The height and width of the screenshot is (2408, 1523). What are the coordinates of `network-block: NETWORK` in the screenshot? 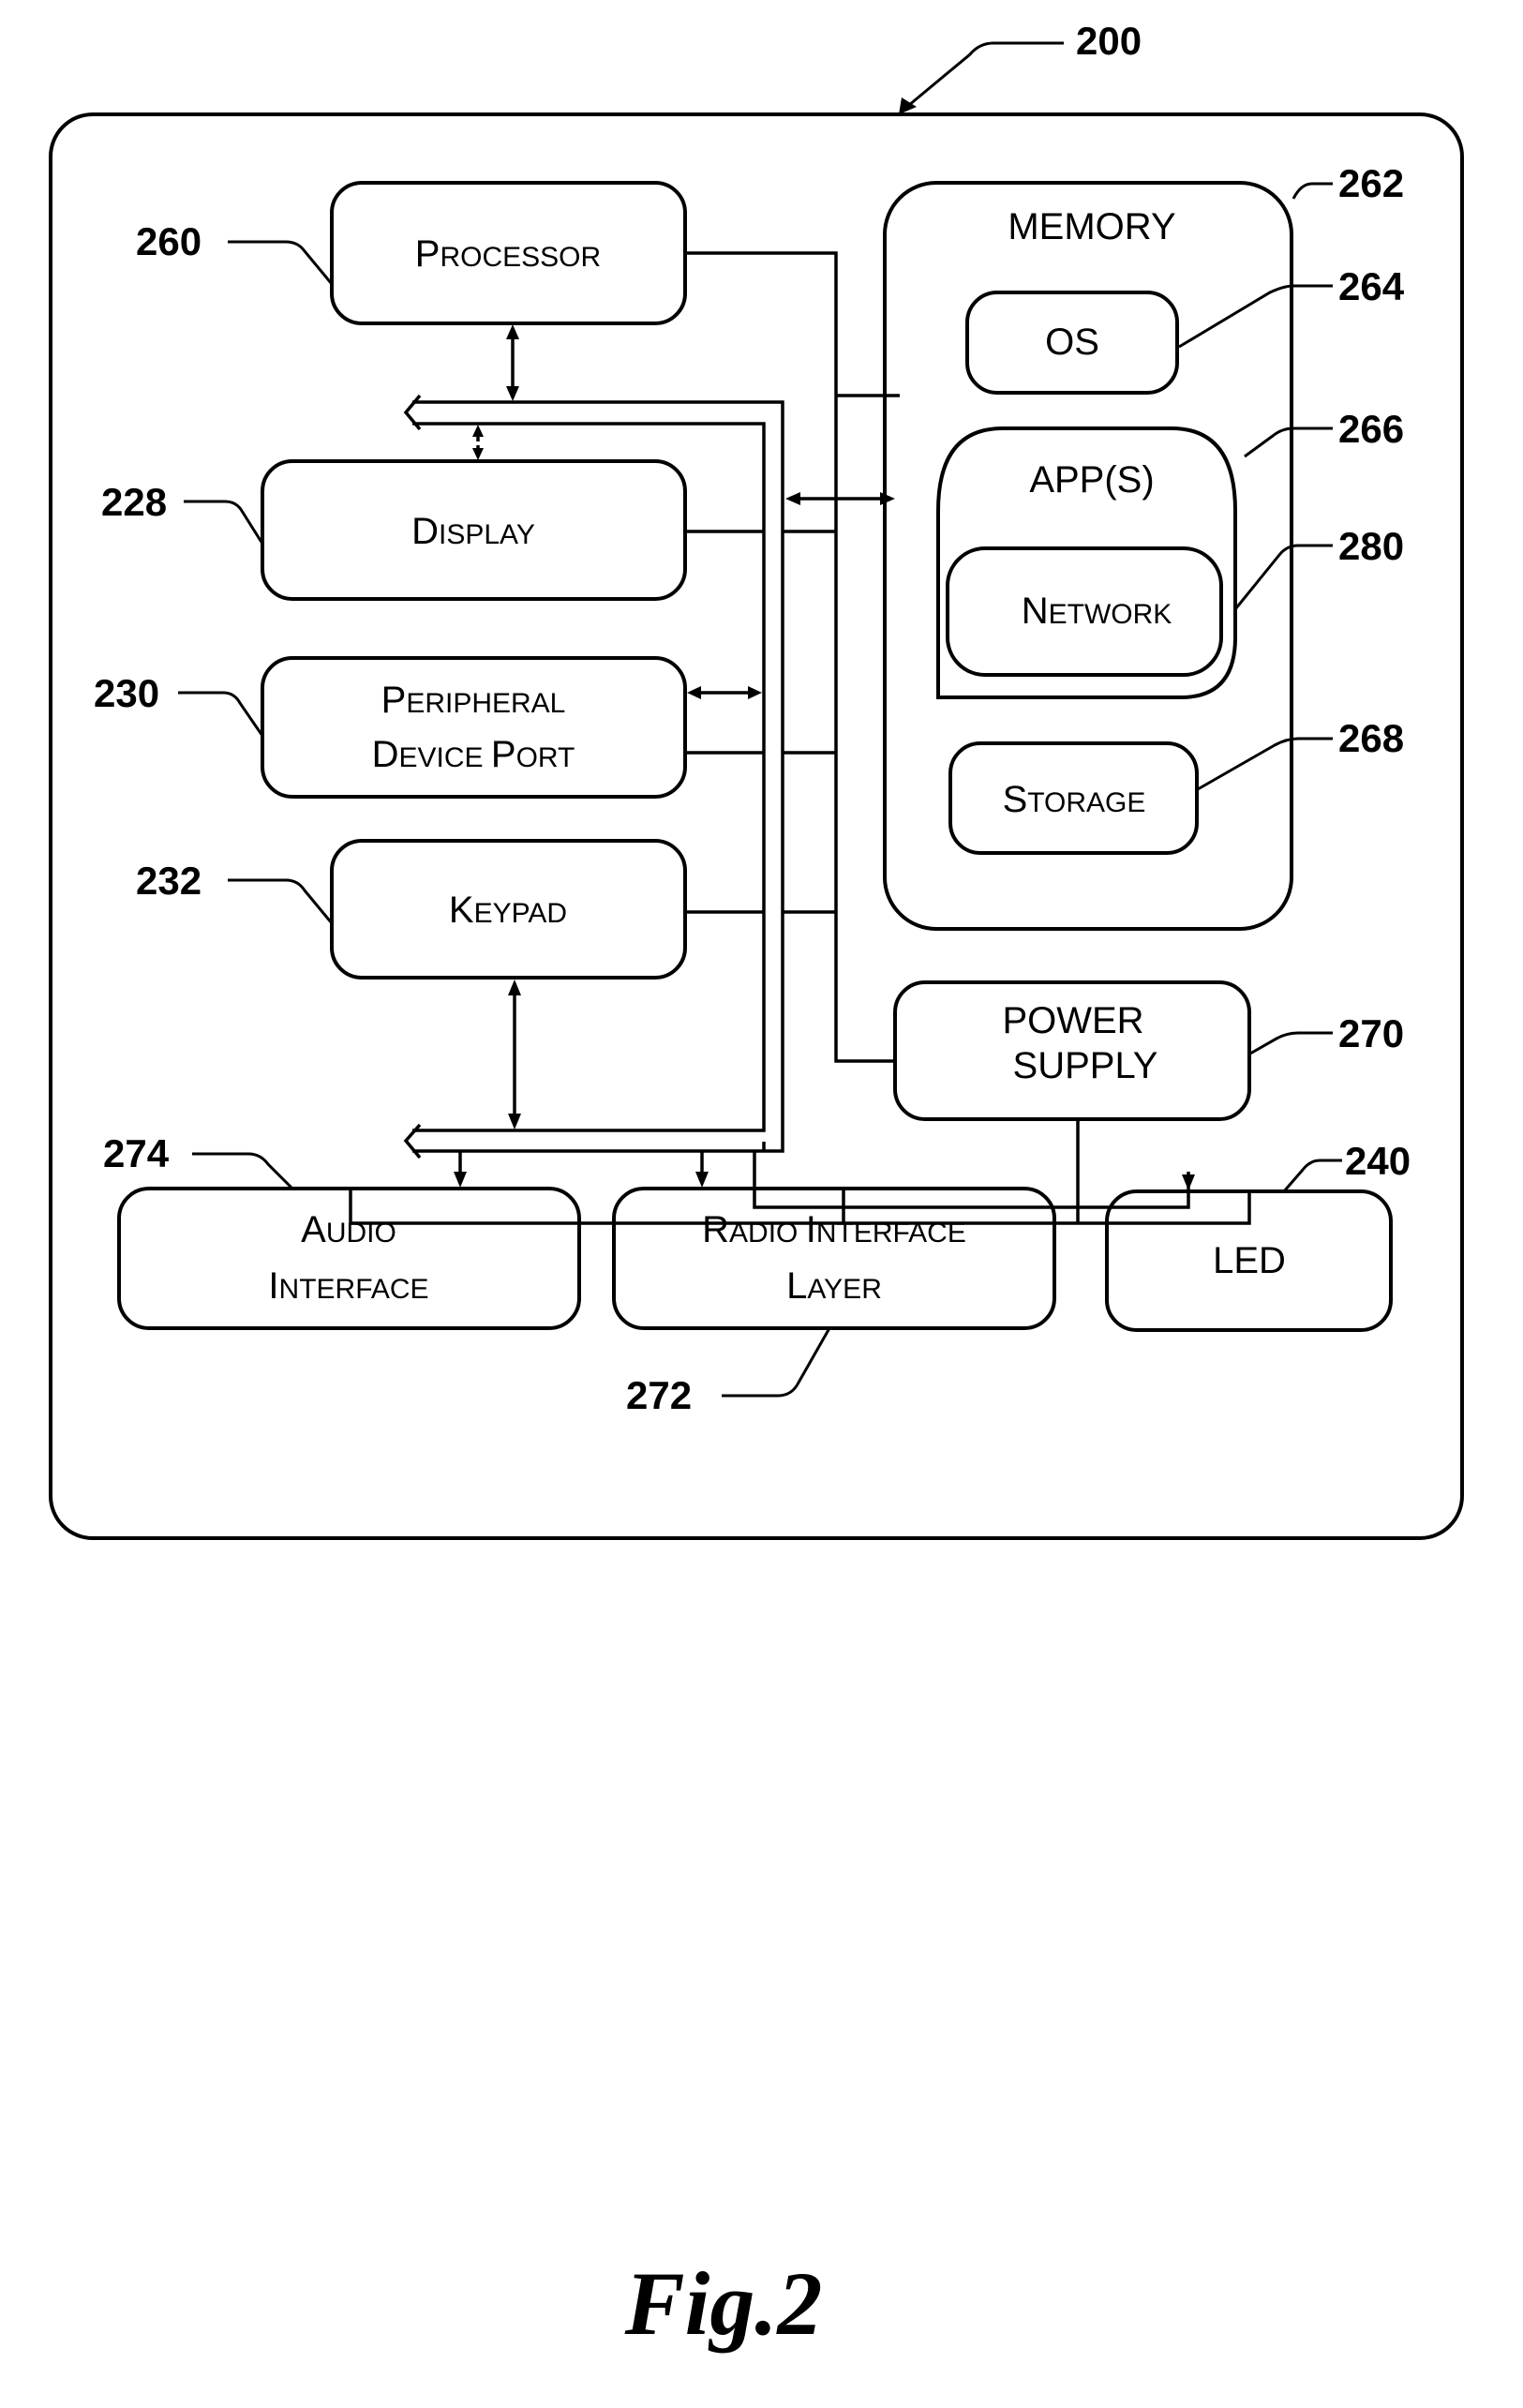 It's located at (1085, 611).